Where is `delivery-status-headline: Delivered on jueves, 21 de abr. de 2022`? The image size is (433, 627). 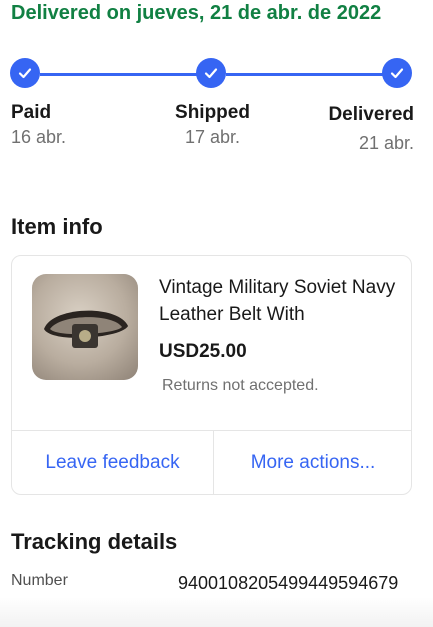
delivery-status-headline: Delivered on jueves, 21 de abr. de 2022 is located at coordinates (196, 13).